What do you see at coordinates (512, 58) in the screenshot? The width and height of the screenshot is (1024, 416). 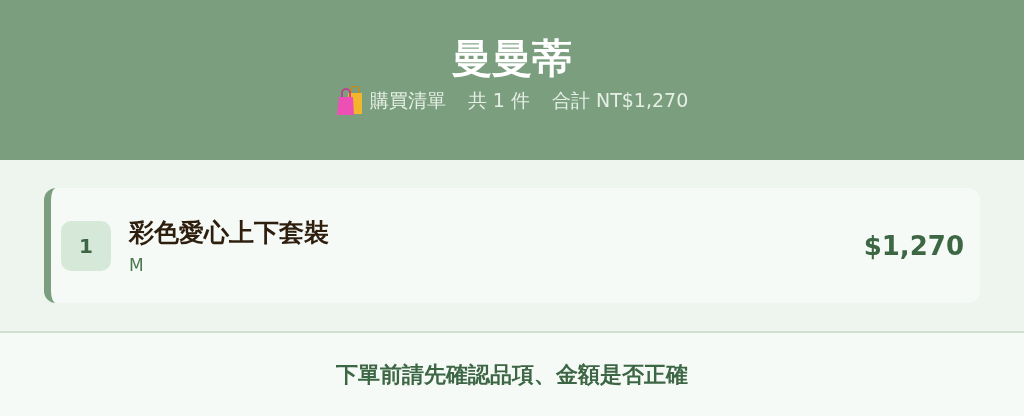 I see `shop-title: 曼曼蒂` at bounding box center [512, 58].